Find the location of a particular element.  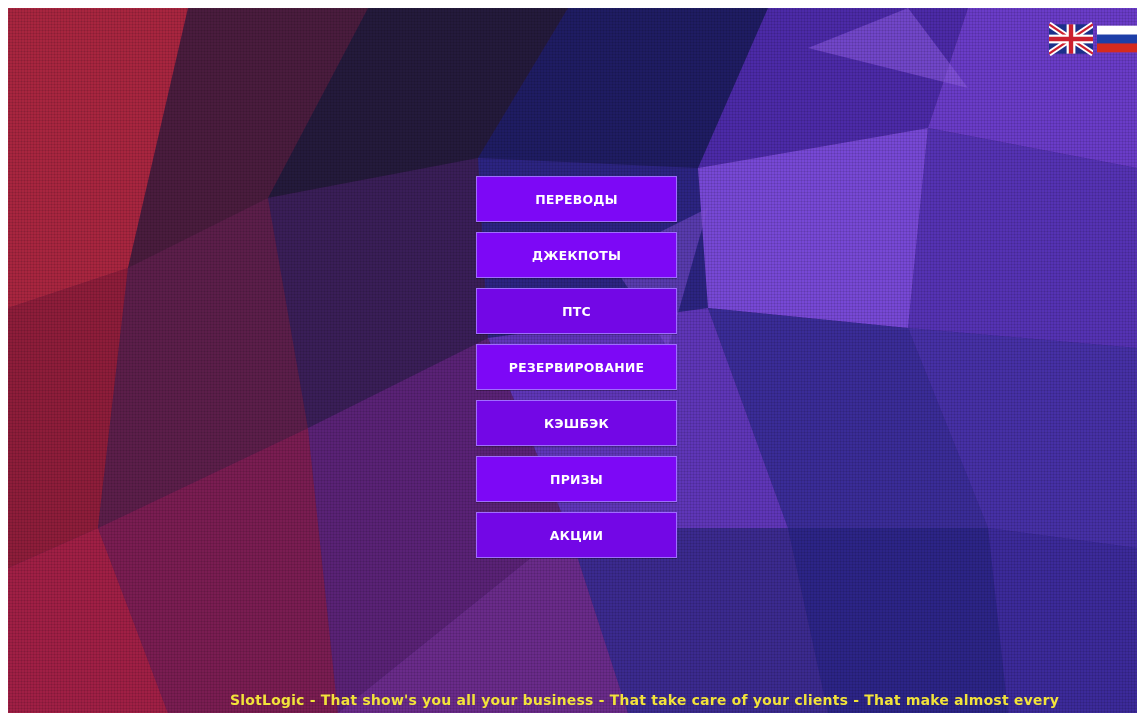

menu-button-pts: ПТС is located at coordinates (576, 311).